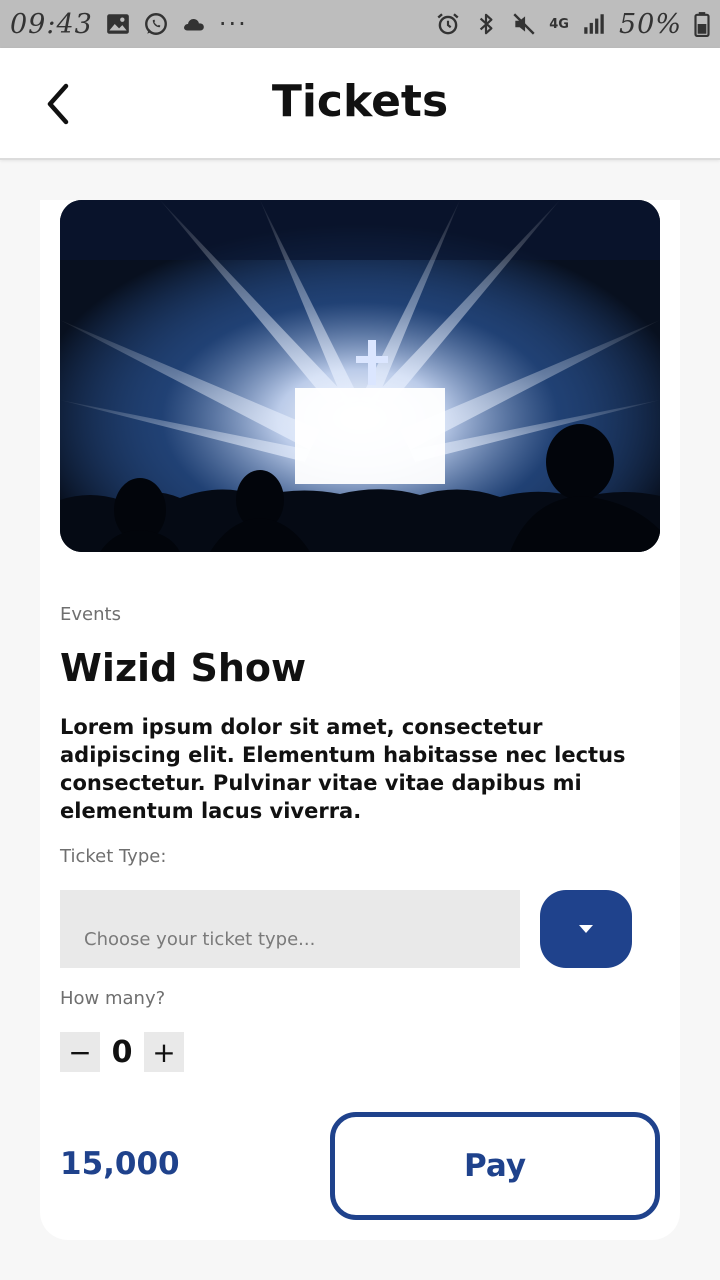  What do you see at coordinates (233, 24) in the screenshot?
I see `more-notifications-indicator: ···` at bounding box center [233, 24].